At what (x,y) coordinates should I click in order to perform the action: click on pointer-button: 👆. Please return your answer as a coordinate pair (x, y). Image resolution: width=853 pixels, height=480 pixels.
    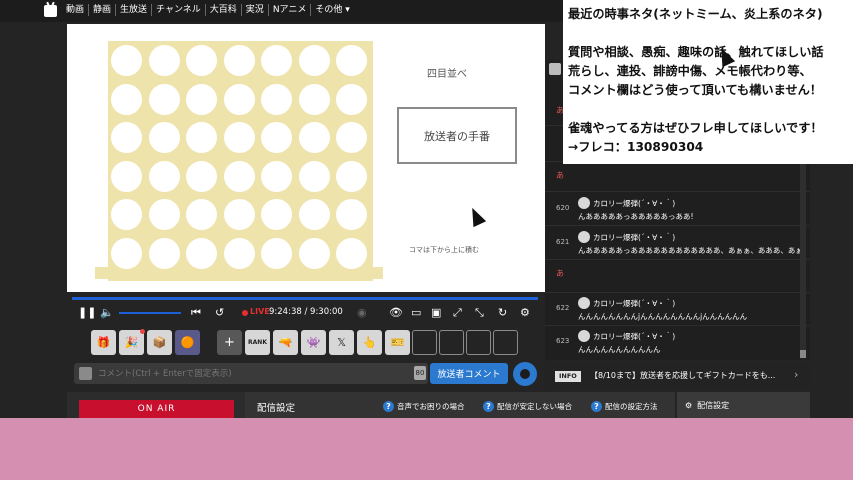
    Looking at the image, I should click on (369, 342).